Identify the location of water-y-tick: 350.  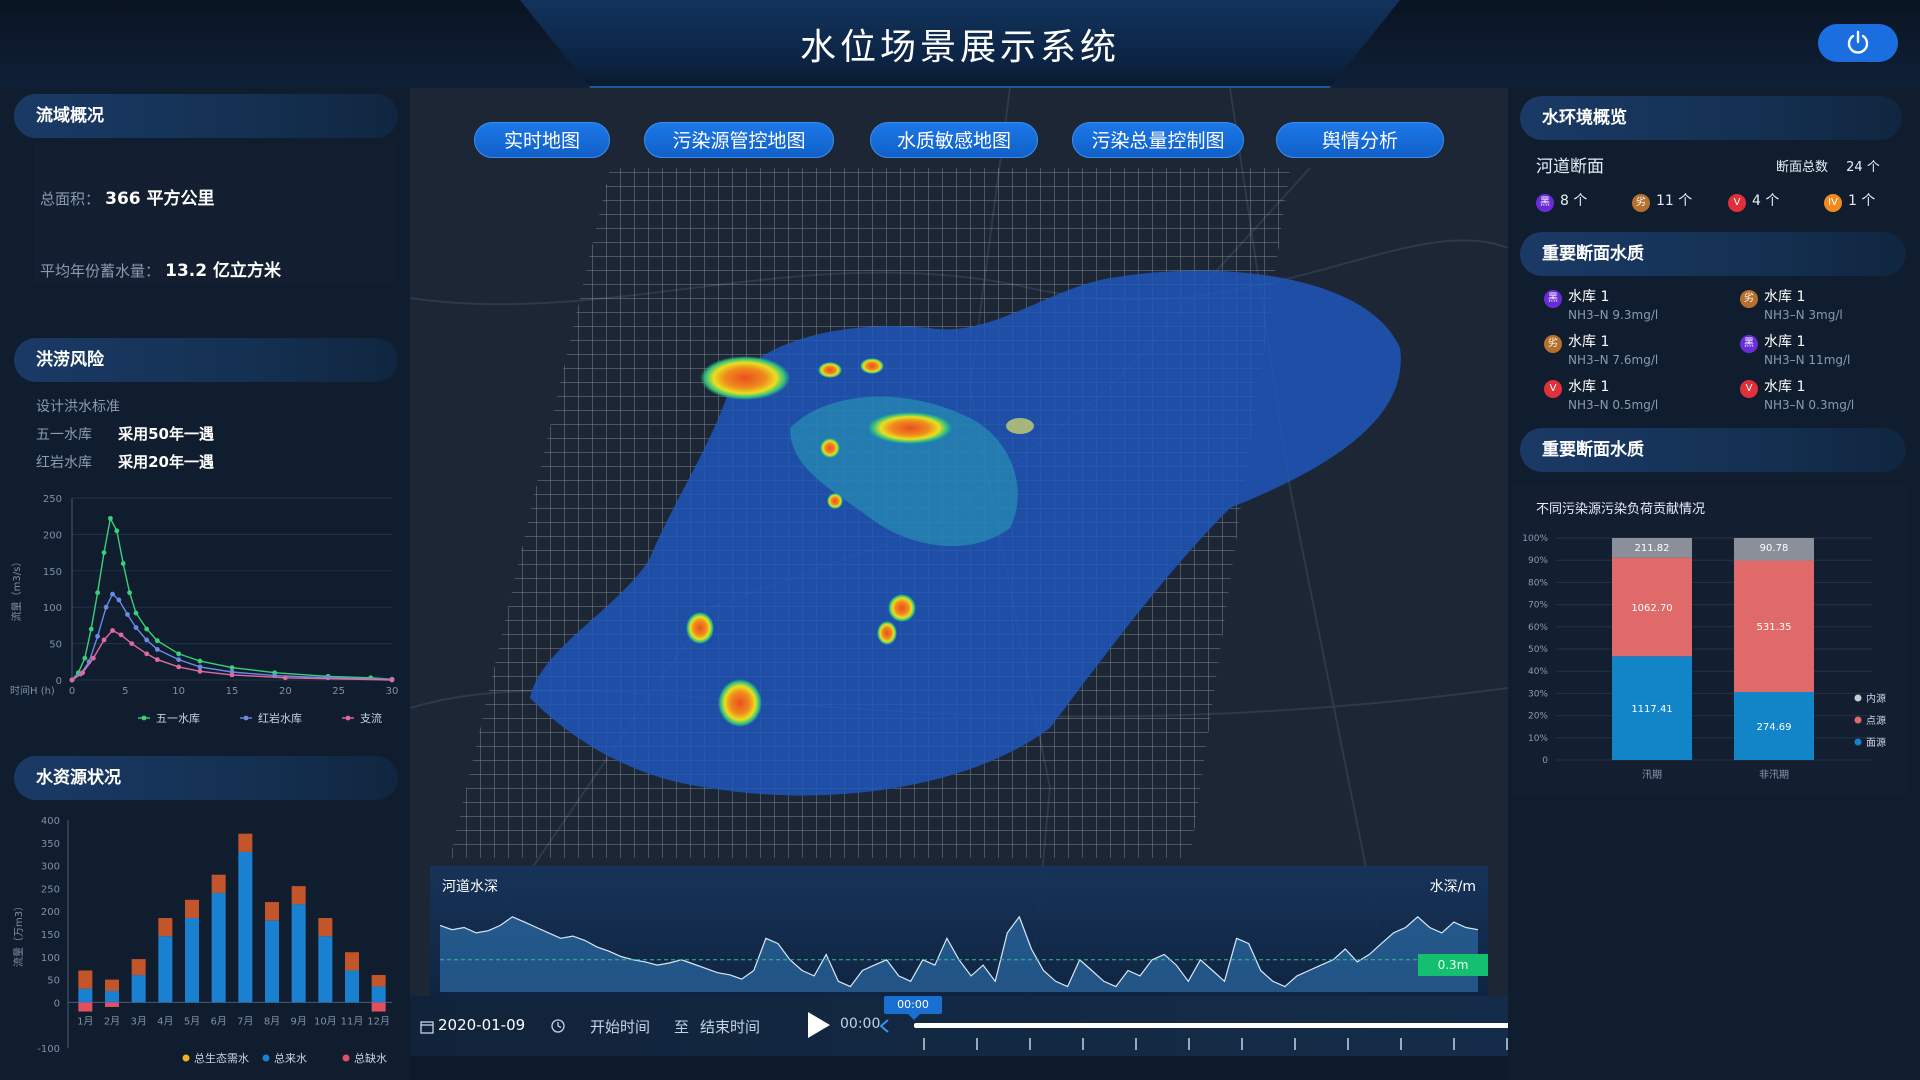
(50, 844).